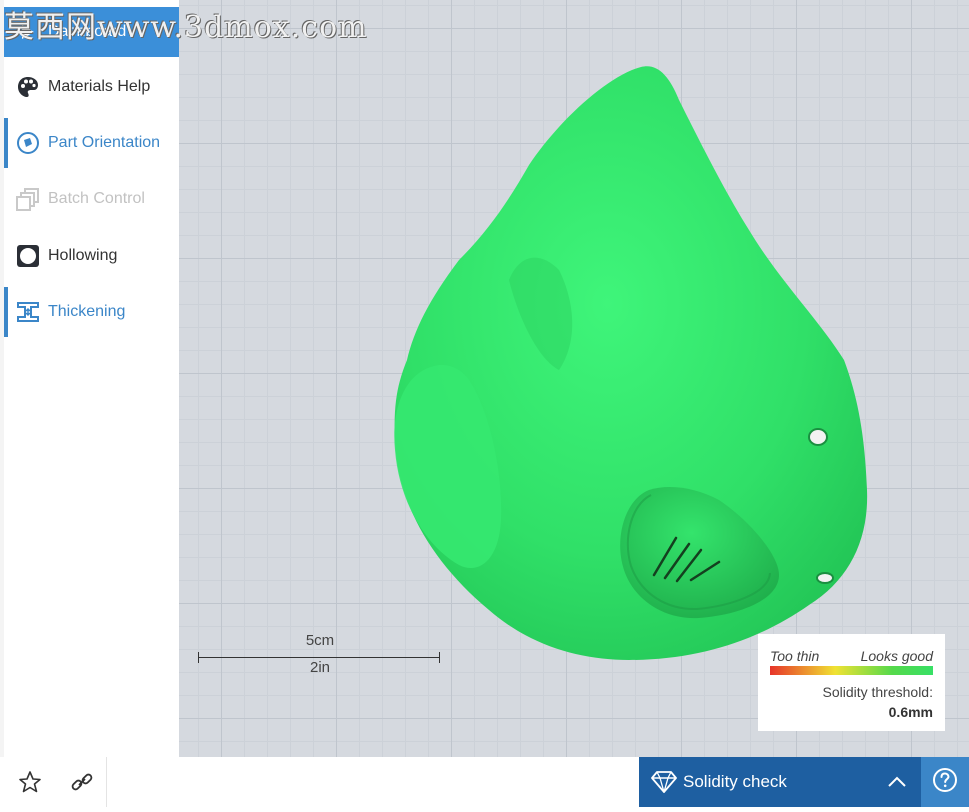 This screenshot has width=969, height=812. What do you see at coordinates (28, 143) in the screenshot?
I see `orientation-icon` at bounding box center [28, 143].